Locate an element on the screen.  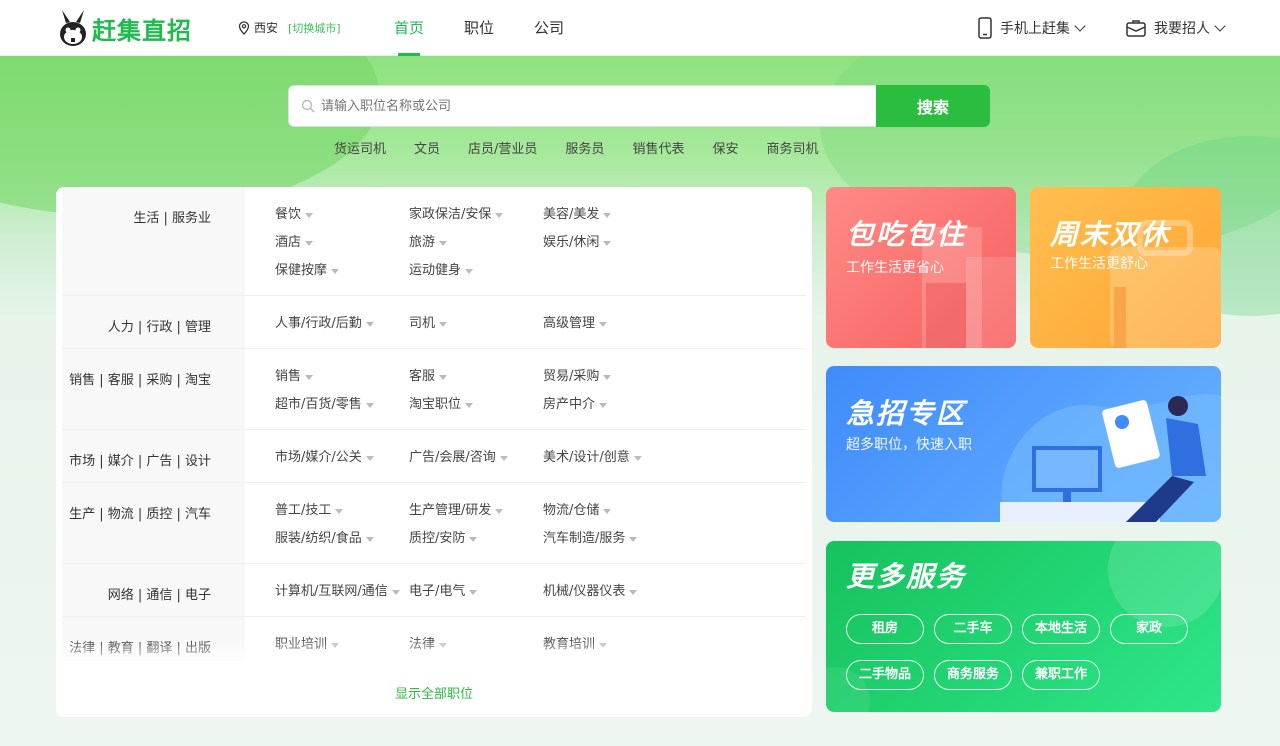
category-item: 市场/媒介/公关 is located at coordinates (342, 458).